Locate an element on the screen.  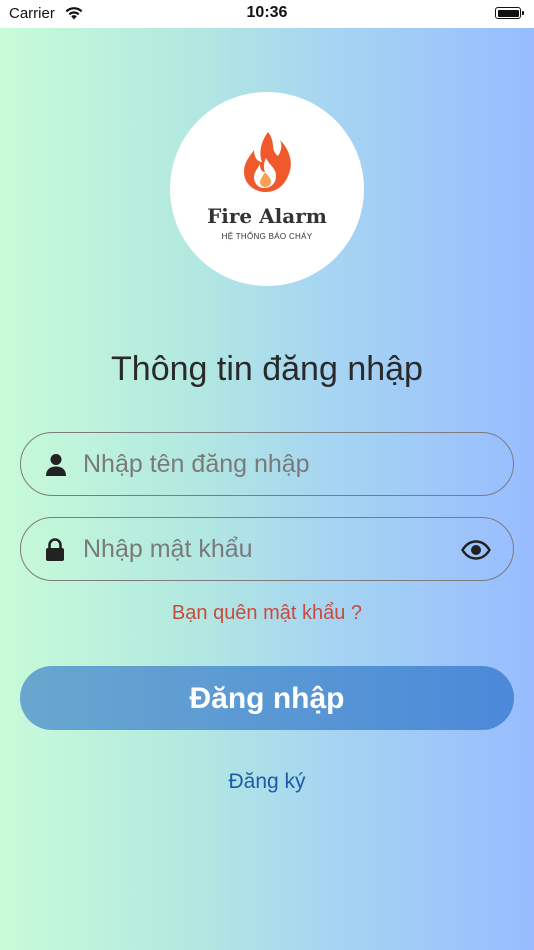
status-bar: Carrier 10:36 is located at coordinates (267, 14).